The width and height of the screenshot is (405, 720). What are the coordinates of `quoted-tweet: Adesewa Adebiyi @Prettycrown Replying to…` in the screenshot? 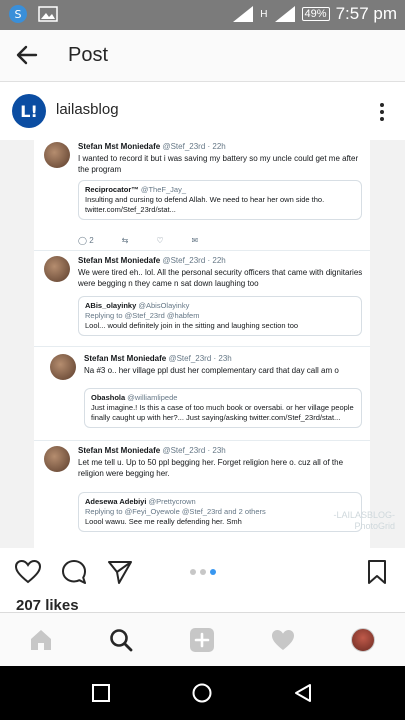 It's located at (220, 512).